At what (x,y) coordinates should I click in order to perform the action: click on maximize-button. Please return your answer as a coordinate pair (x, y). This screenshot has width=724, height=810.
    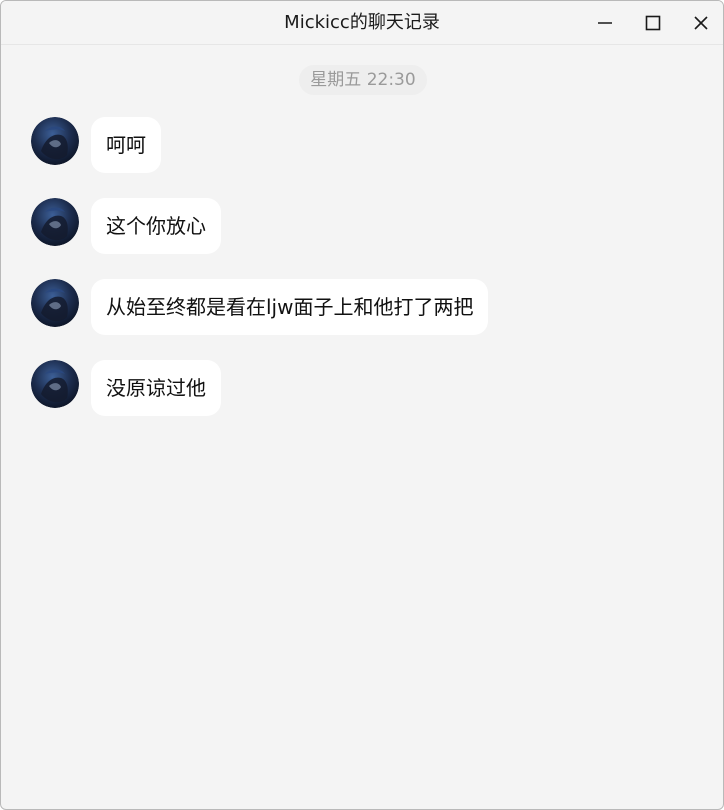
    Looking at the image, I should click on (653, 22).